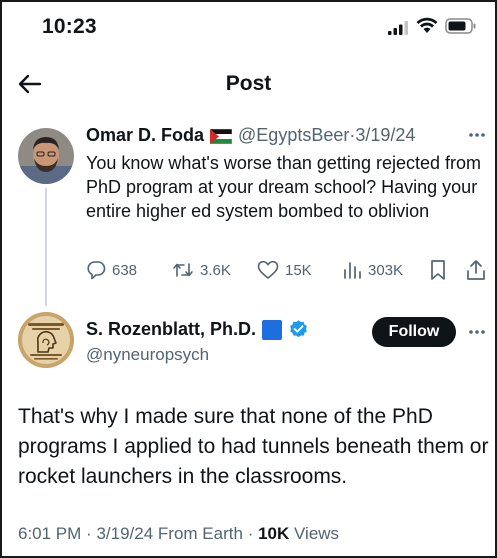 This screenshot has width=497, height=558. Describe the element at coordinates (69, 26) in the screenshot. I see `status-time: 10:23` at that location.